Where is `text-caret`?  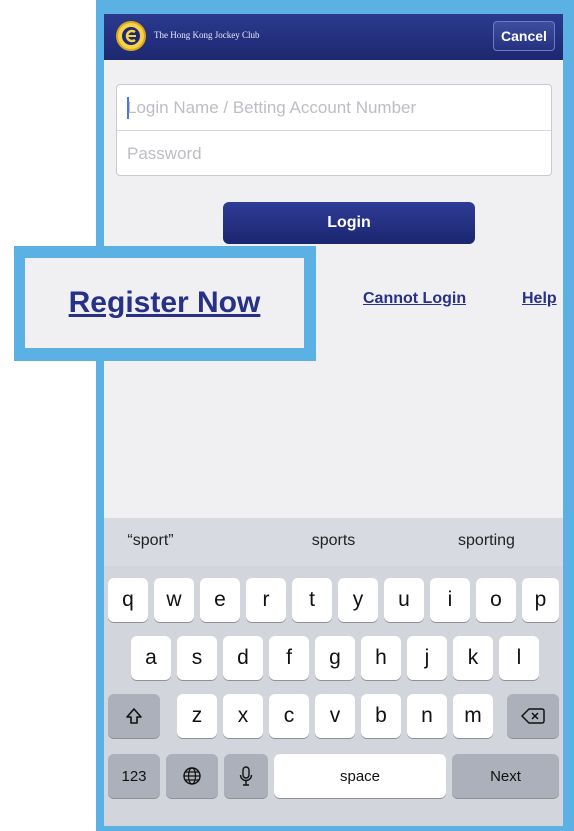 text-caret is located at coordinates (128, 108).